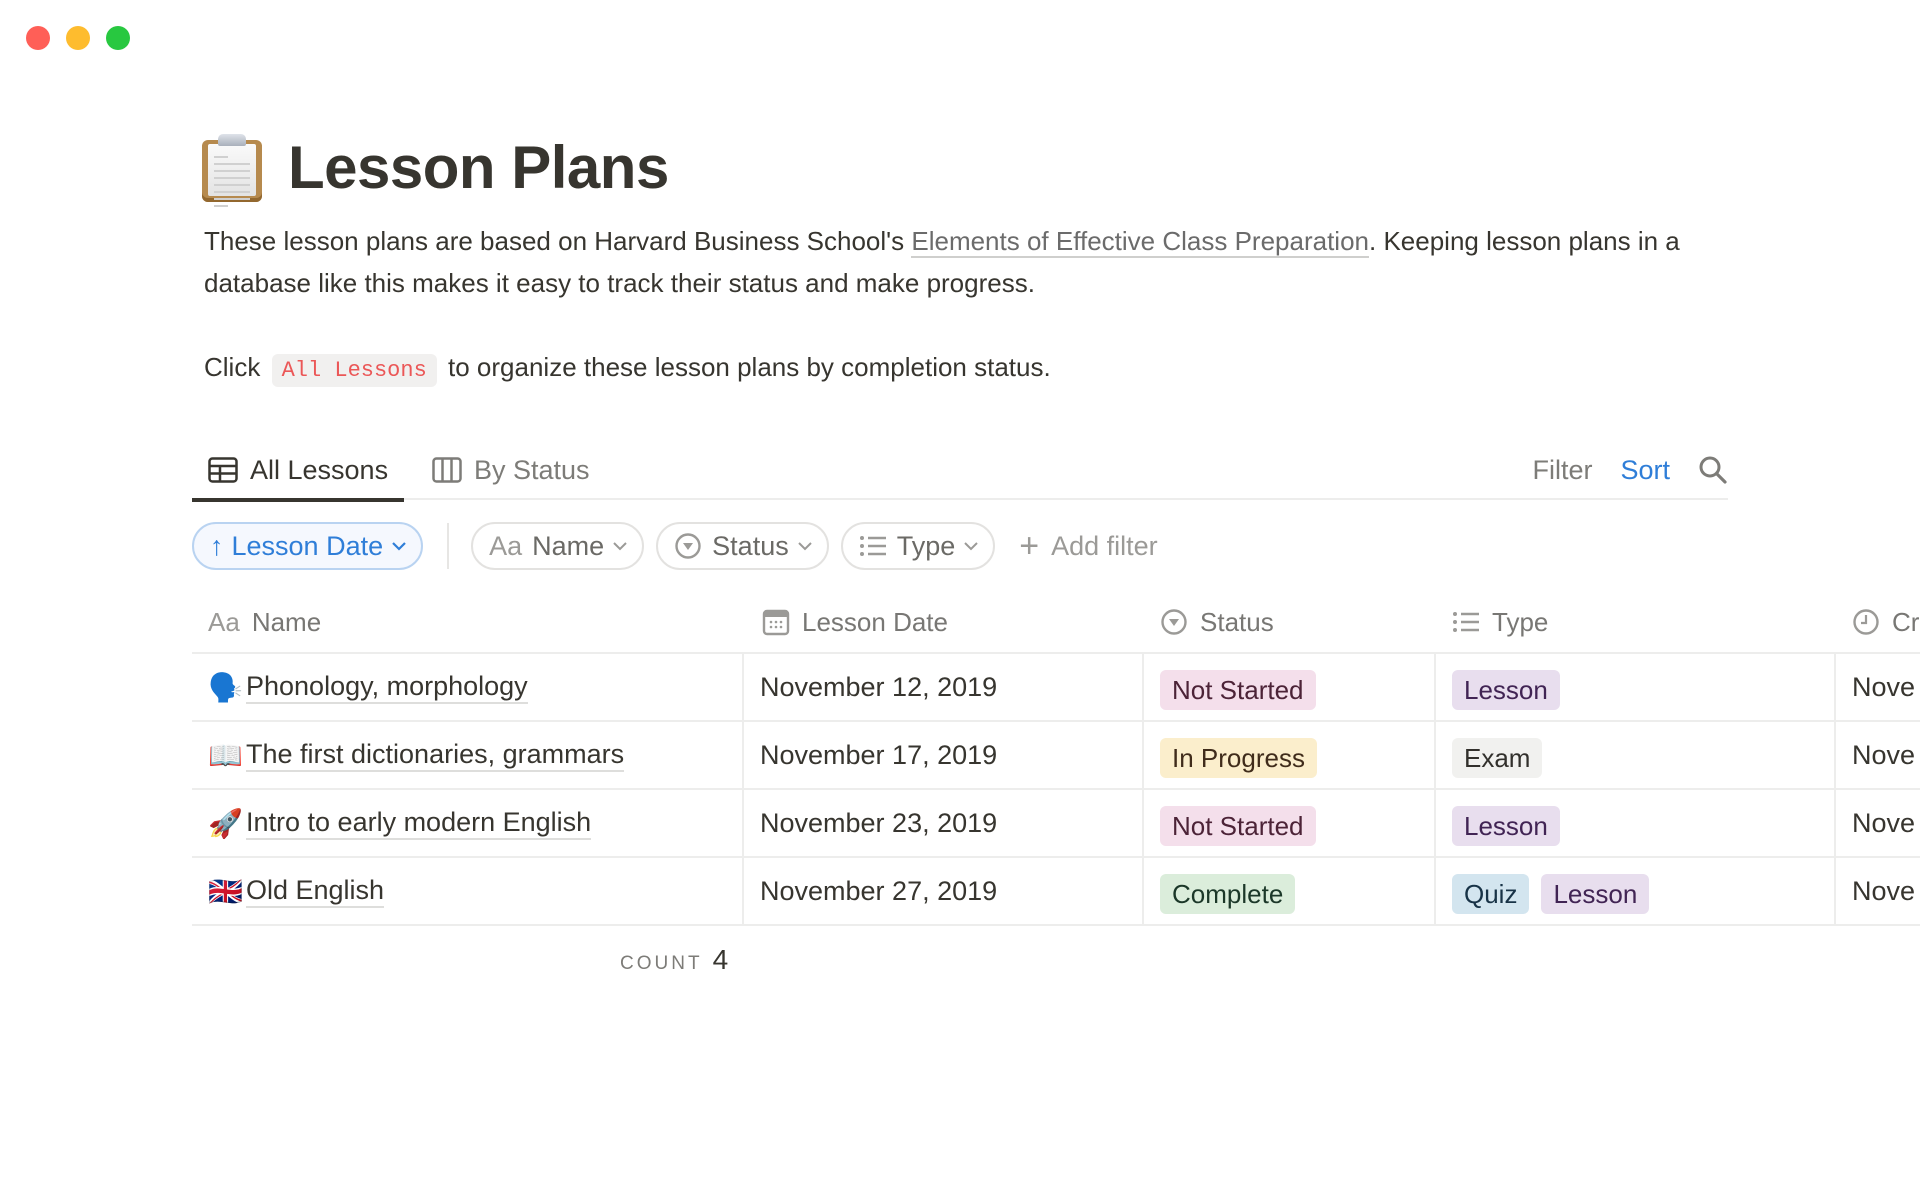  What do you see at coordinates (225, 687) in the screenshot?
I see `page-emoji-icon: 🗣️` at bounding box center [225, 687].